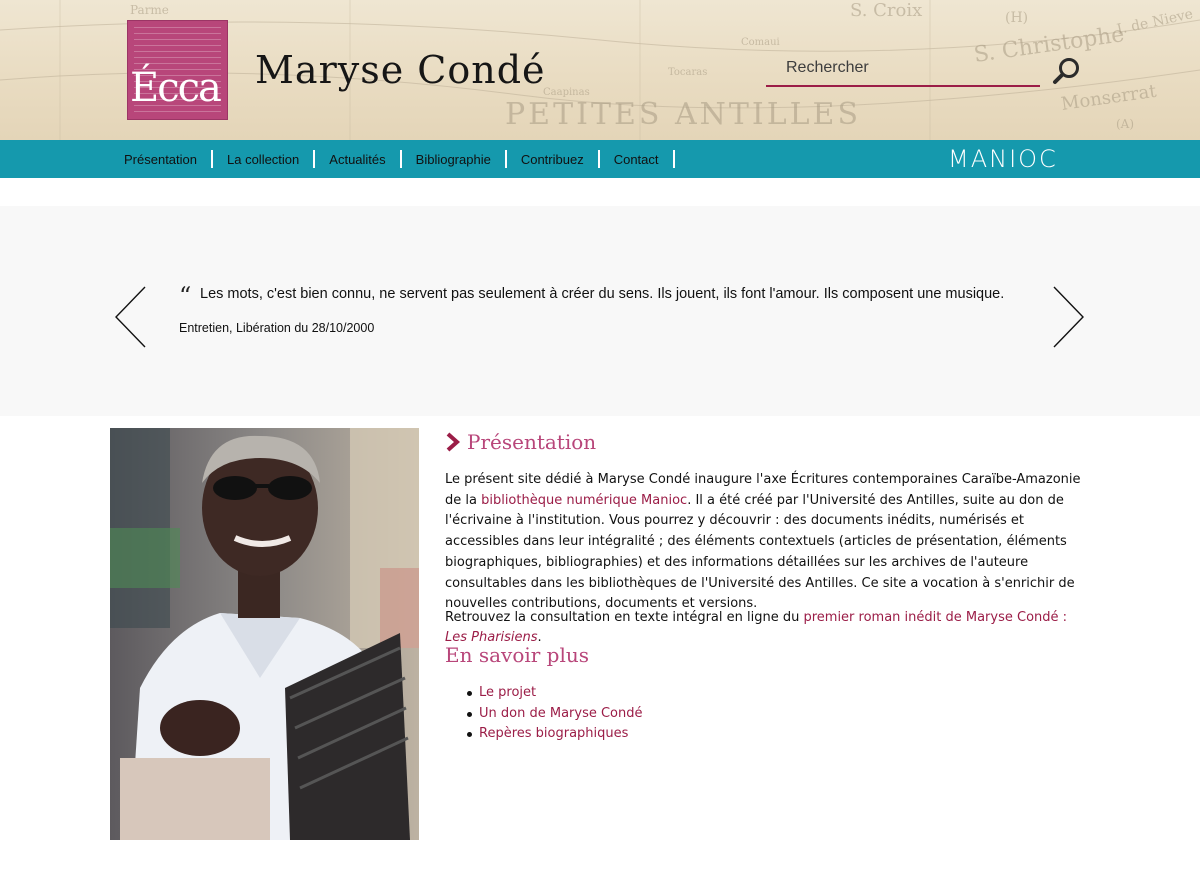 Image resolution: width=1200 pixels, height=869 pixels. What do you see at coordinates (507, 692) in the screenshot?
I see `link-le-projet: Le projet` at bounding box center [507, 692].